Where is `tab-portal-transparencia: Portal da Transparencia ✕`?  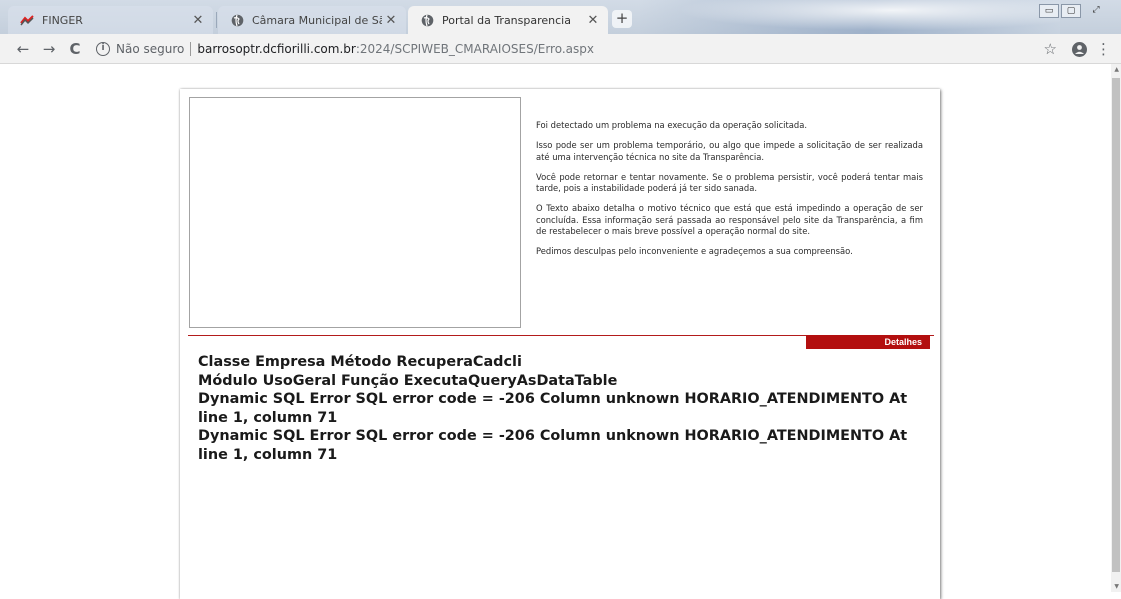 tab-portal-transparencia: Portal da Transparencia ✕ is located at coordinates (508, 20).